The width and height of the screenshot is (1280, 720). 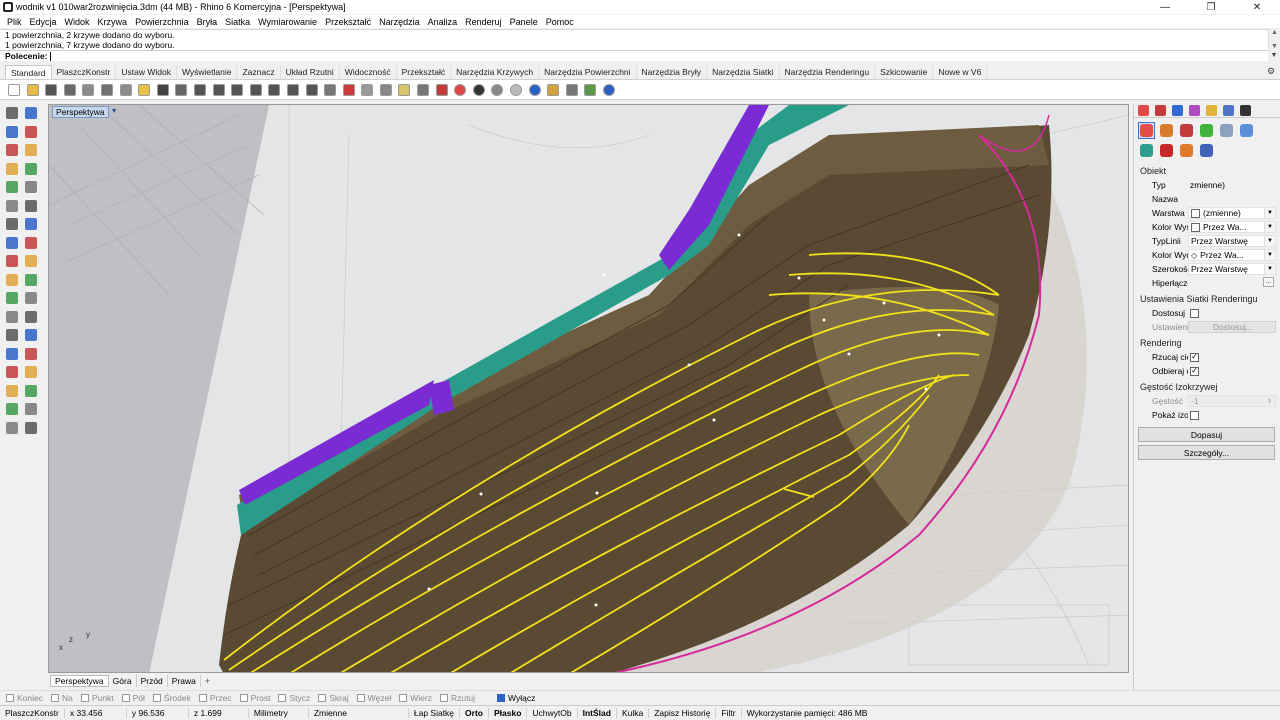 What do you see at coordinates (162, 22) in the screenshot?
I see `menu-powierzchnia: Powierzchnia` at bounding box center [162, 22].